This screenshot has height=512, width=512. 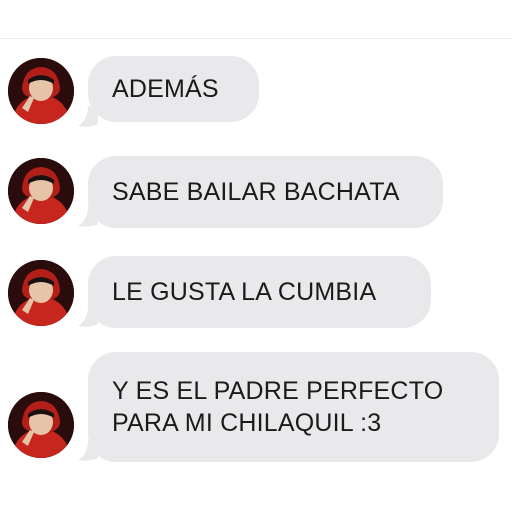 I want to click on message-text-line-1: Y ES EL PADRE PERFECTO, so click(x=278, y=391).